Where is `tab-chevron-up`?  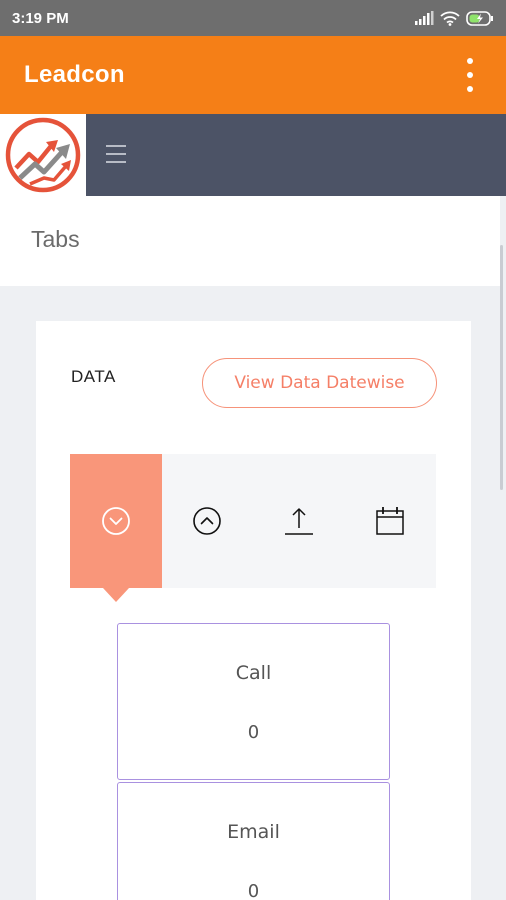
tab-chevron-up is located at coordinates (208, 521).